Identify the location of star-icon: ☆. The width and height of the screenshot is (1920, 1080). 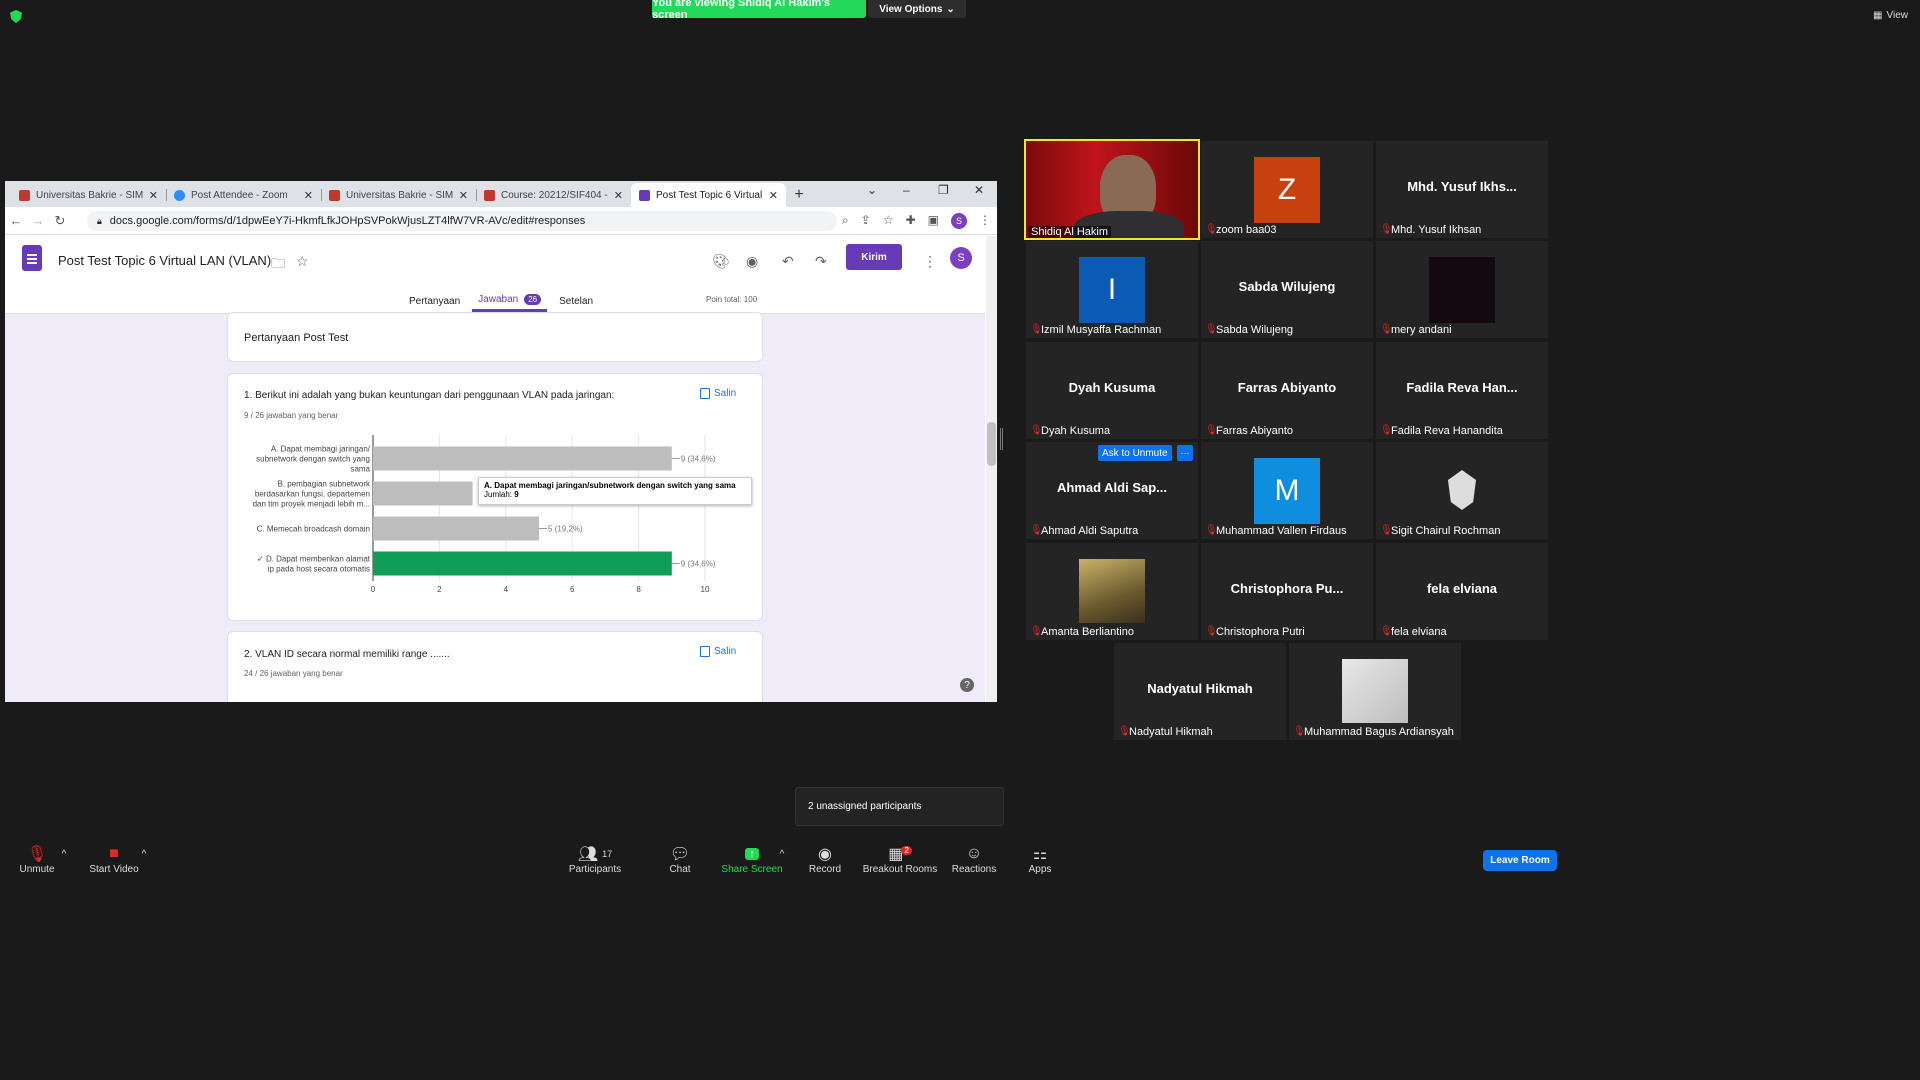
(302, 261).